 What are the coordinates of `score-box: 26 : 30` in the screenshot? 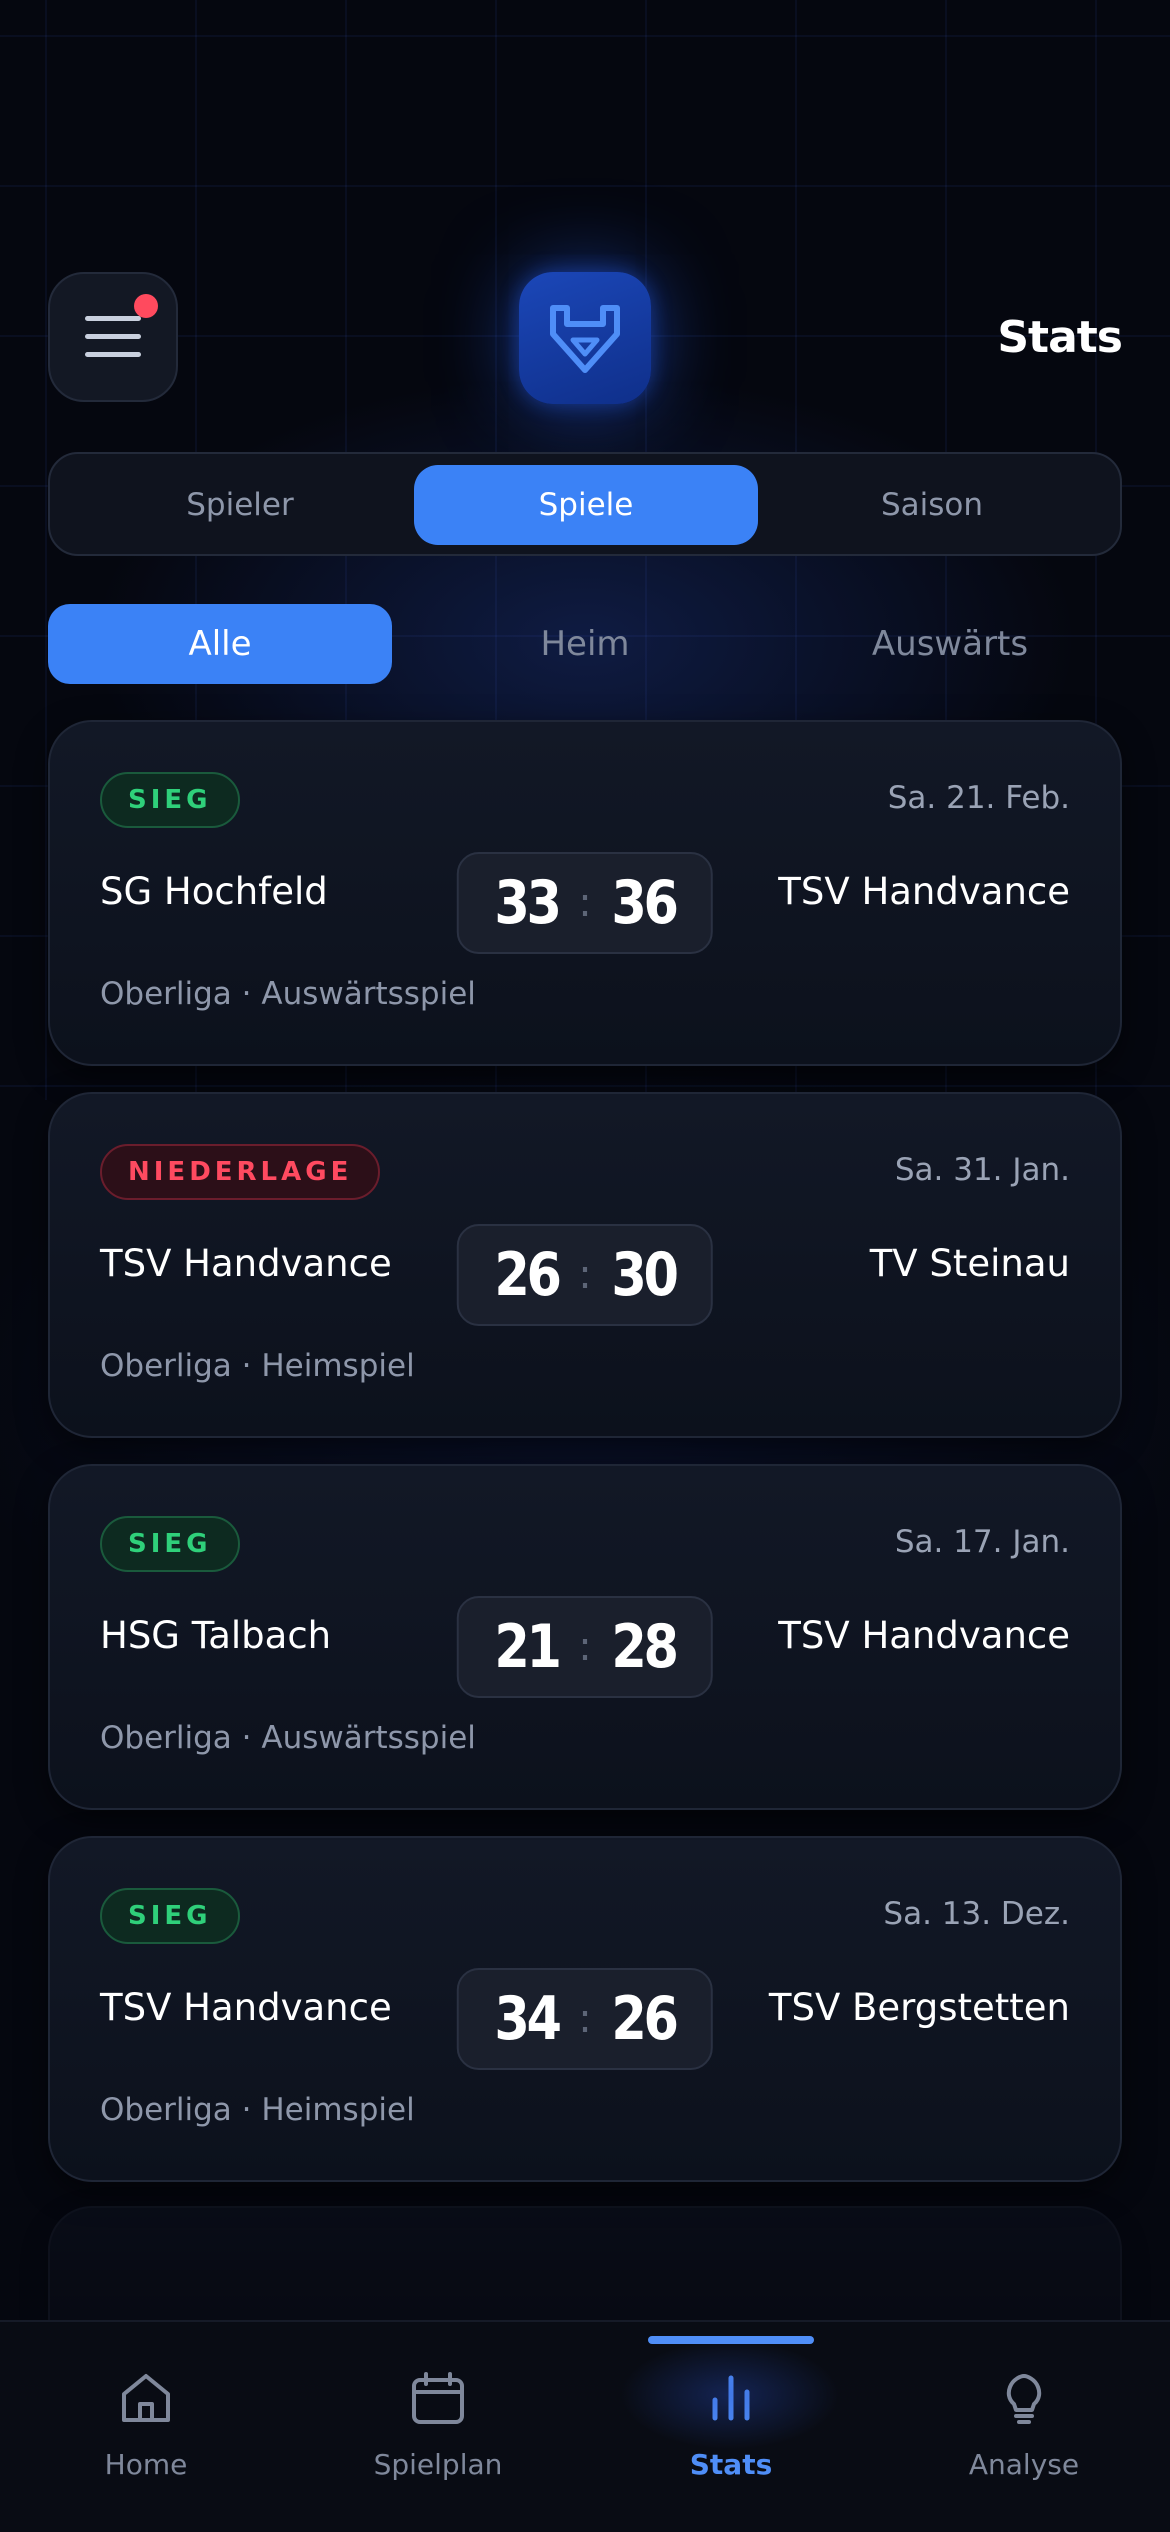 It's located at (585, 1275).